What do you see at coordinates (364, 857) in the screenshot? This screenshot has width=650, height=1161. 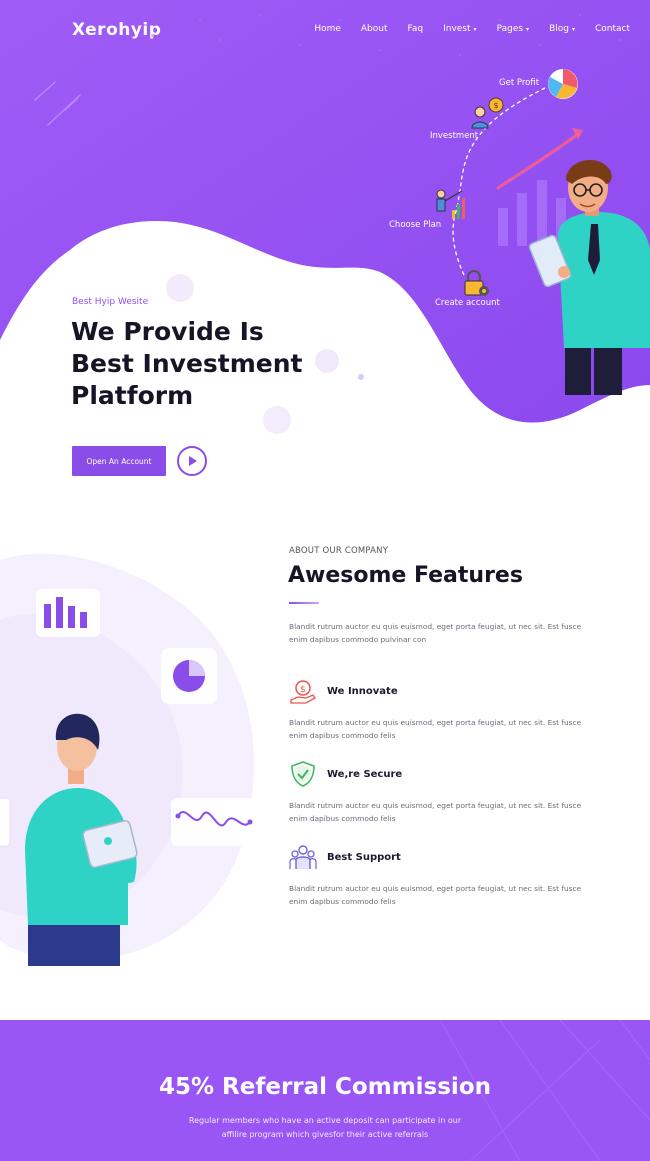 I see `feature-title-support: Best Support` at bounding box center [364, 857].